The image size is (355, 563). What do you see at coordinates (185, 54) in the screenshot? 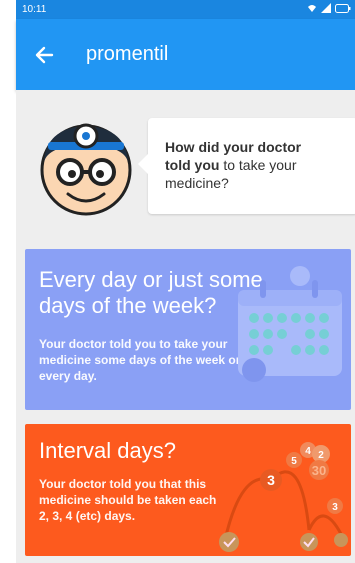
I see `app-bar: promentil` at bounding box center [185, 54].